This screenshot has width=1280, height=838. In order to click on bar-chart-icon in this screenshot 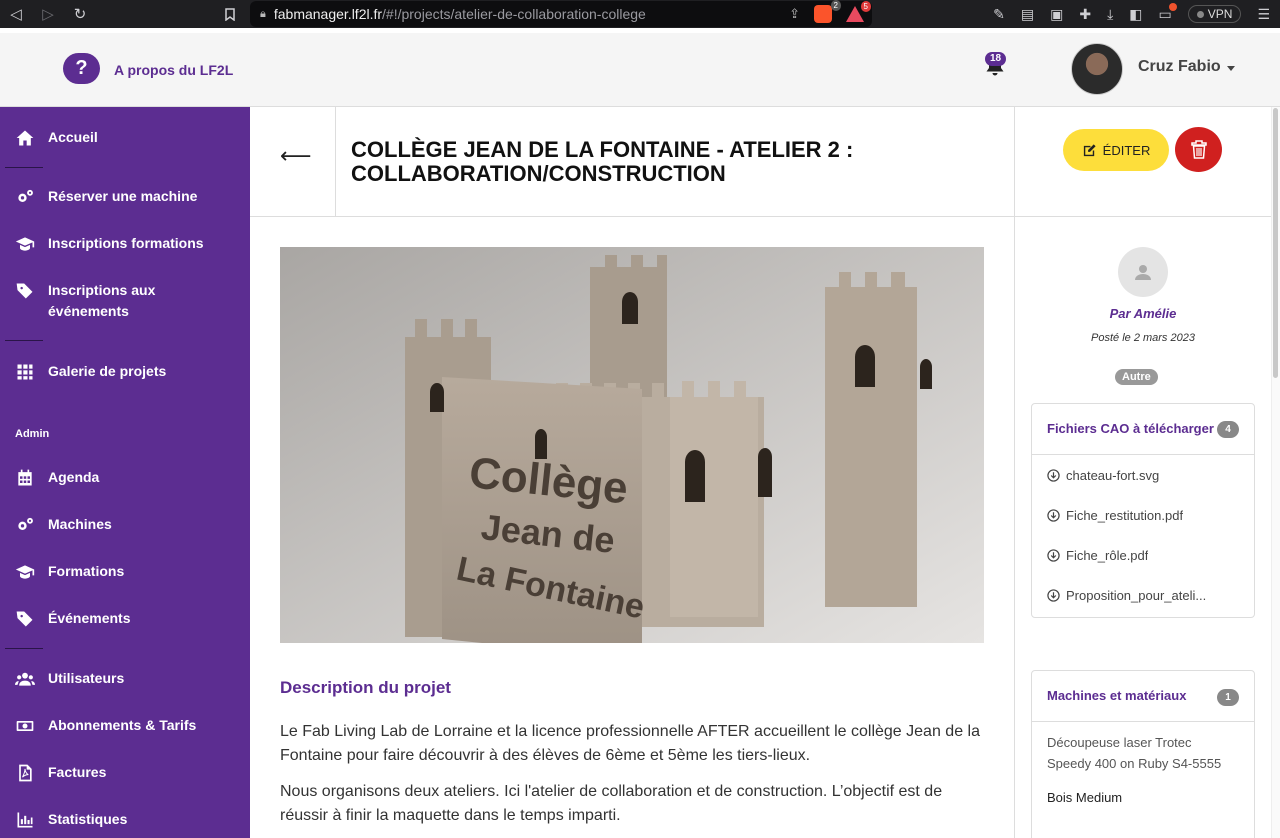, I will do `click(25, 820)`.